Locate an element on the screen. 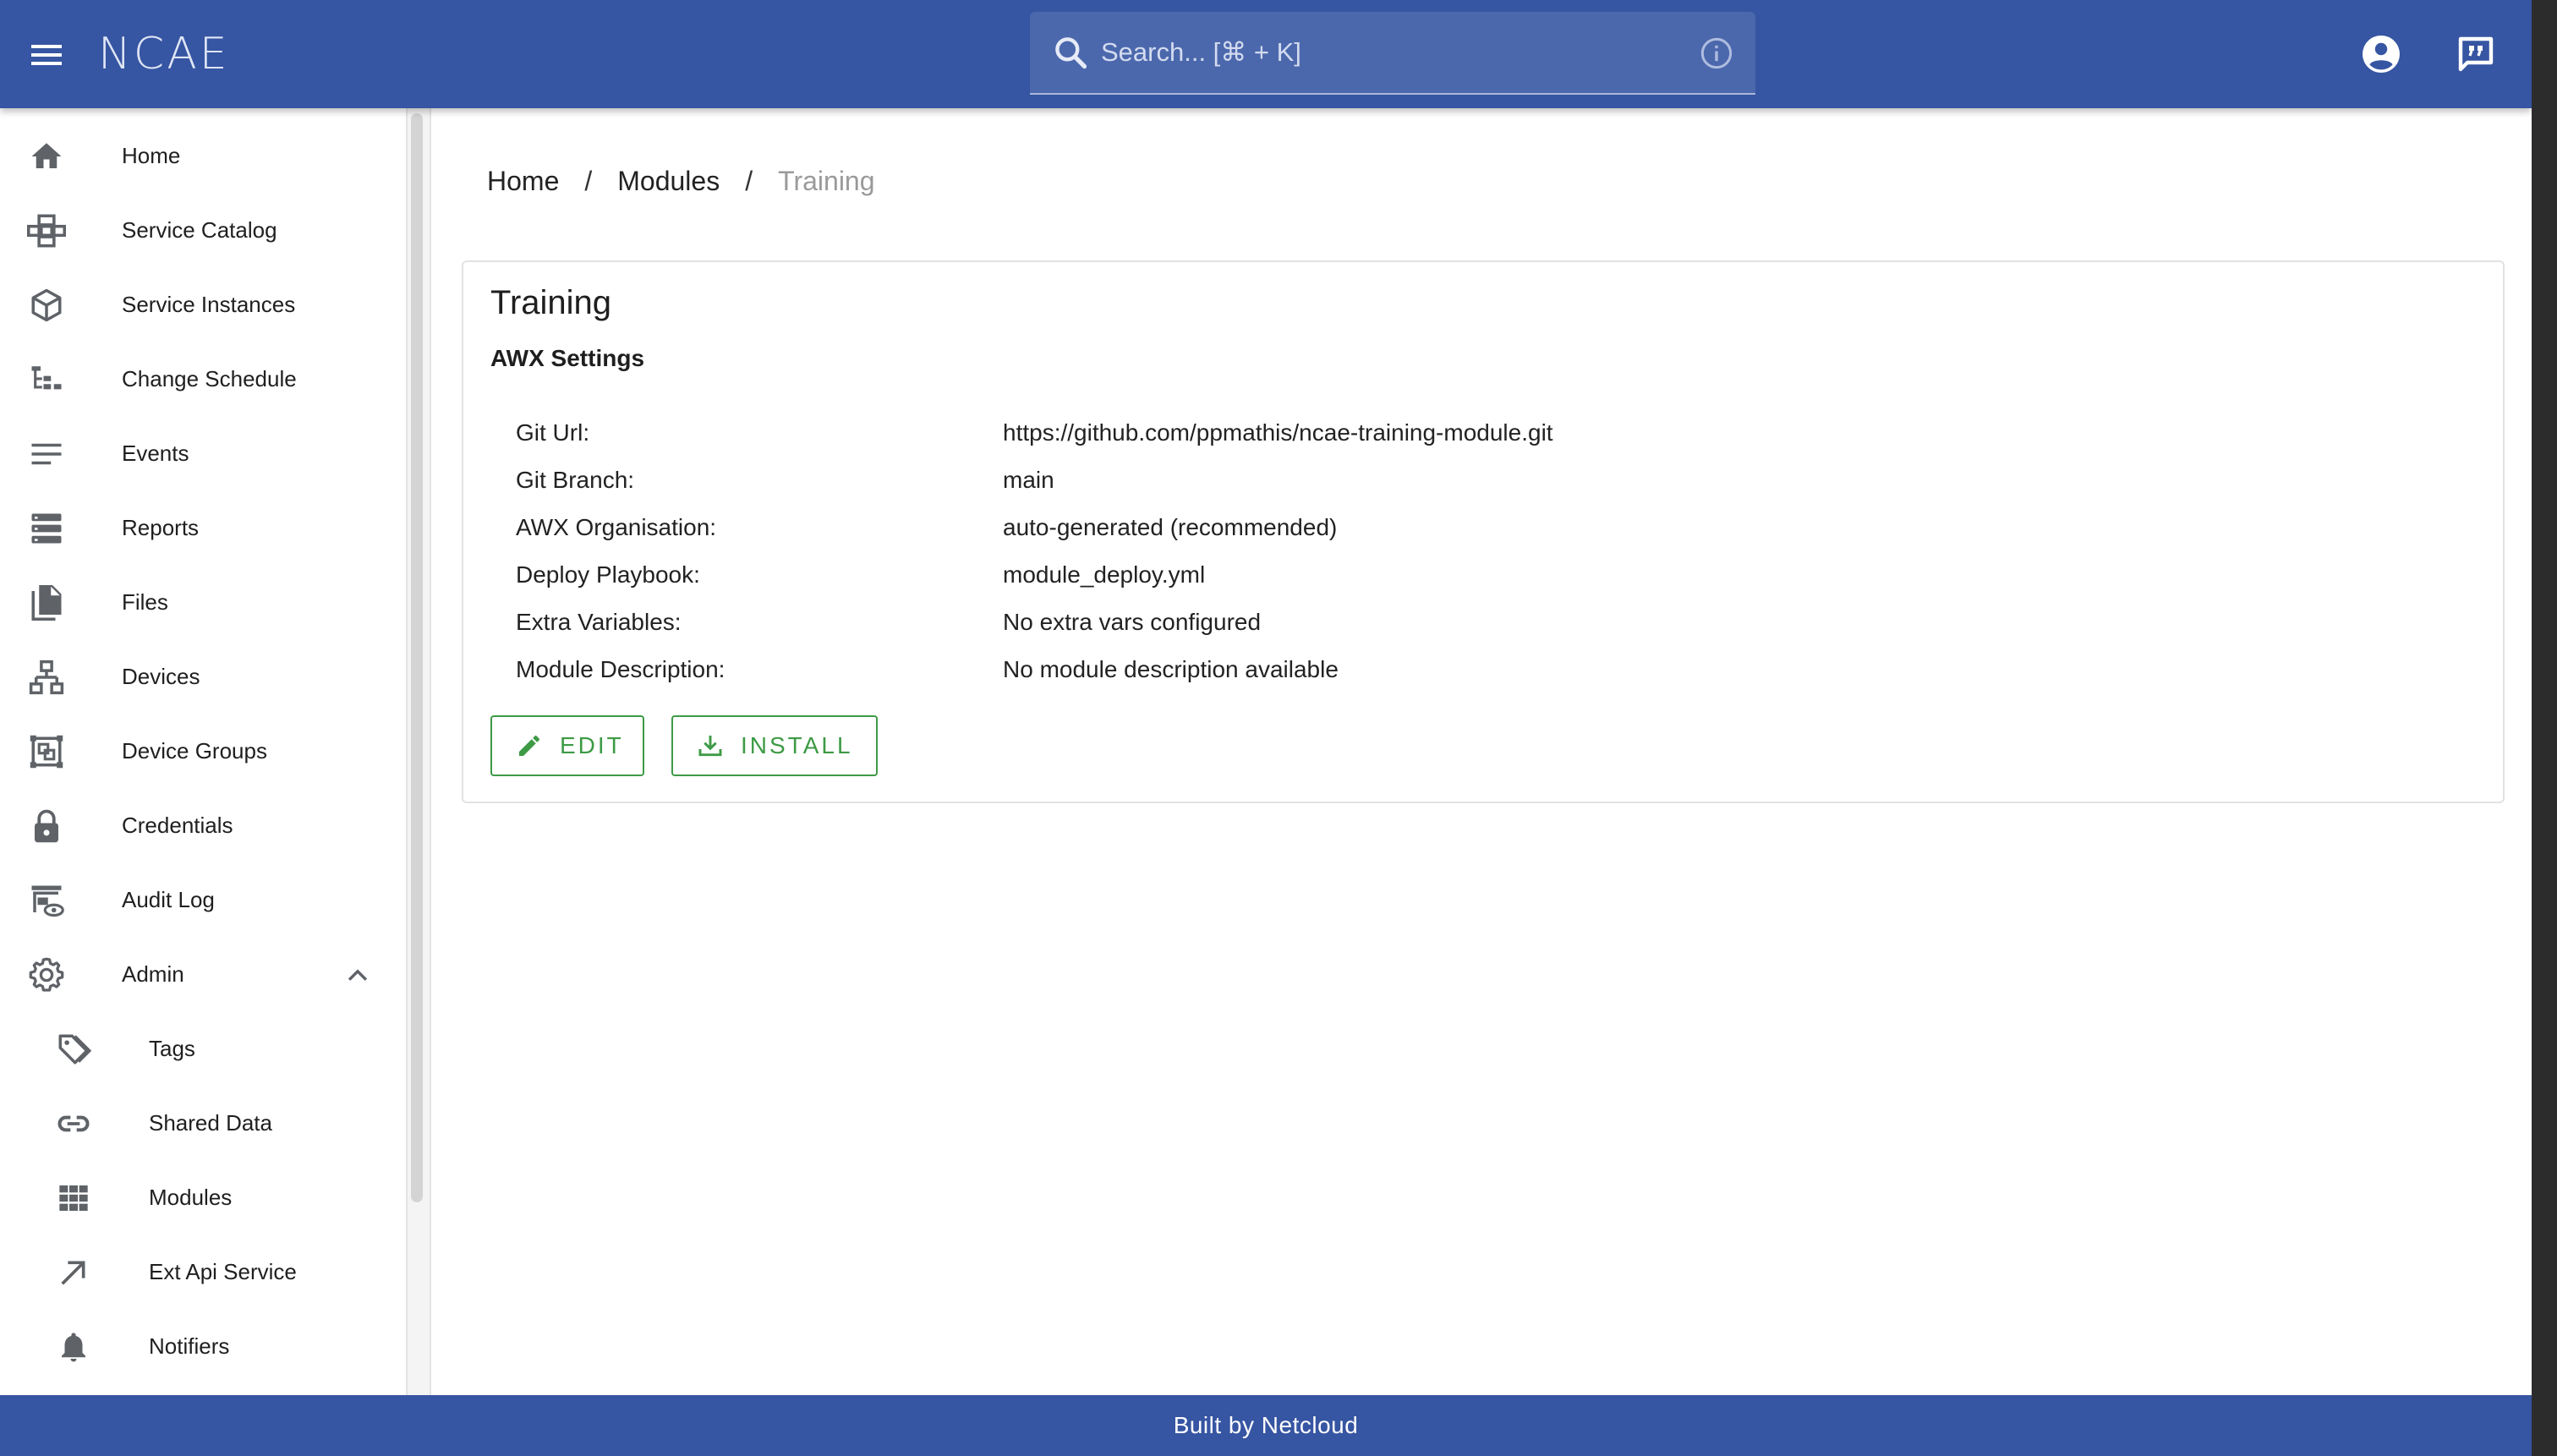 Image resolution: width=2557 pixels, height=1456 pixels. edit-button-label: EDIT is located at coordinates (592, 745).